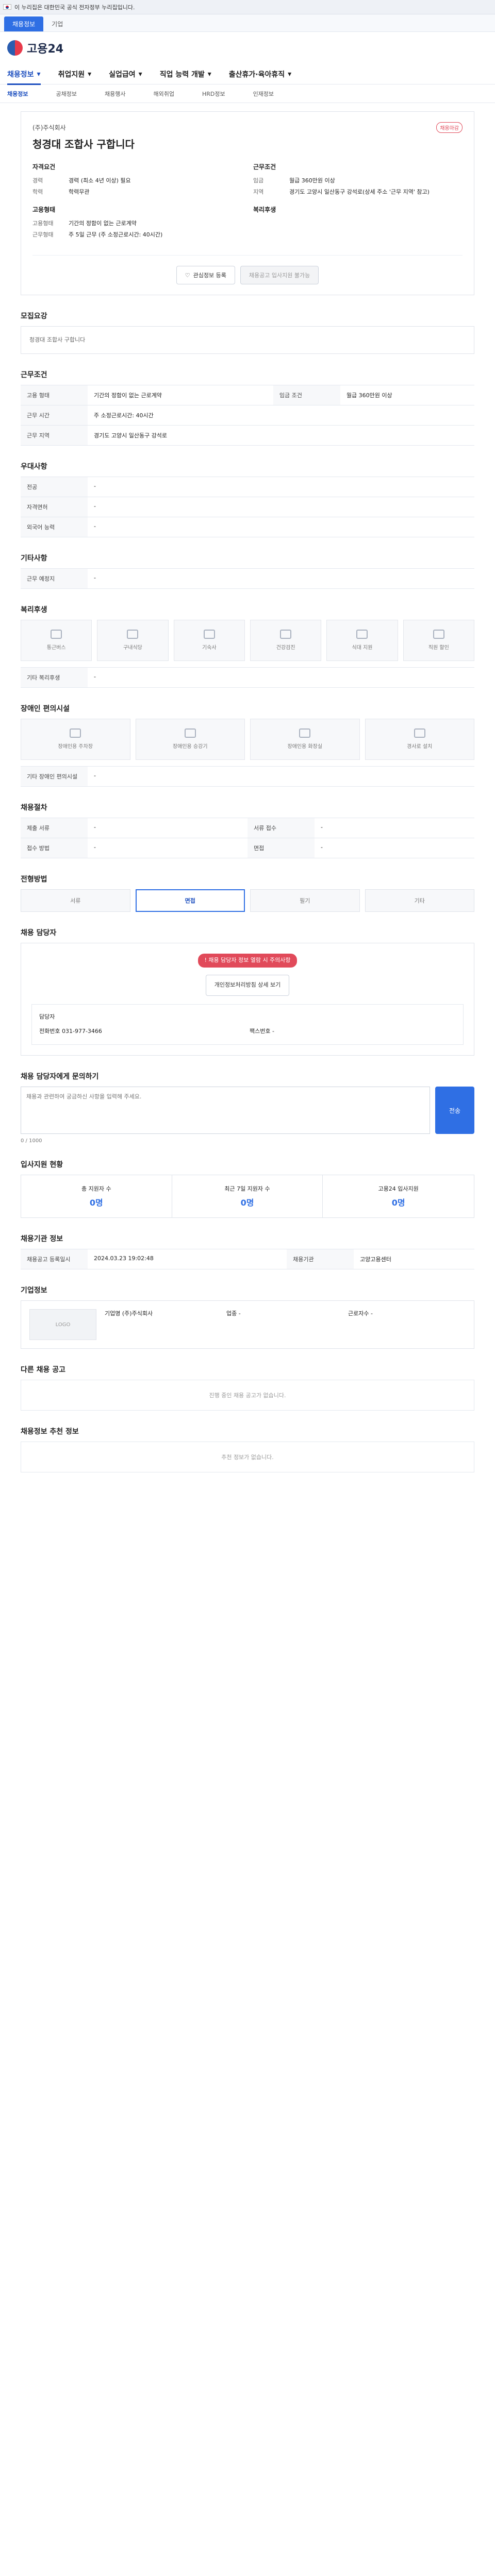  What do you see at coordinates (247, 571) in the screenshot?
I see `extra-section: 기타사항 근무 예정지 -` at bounding box center [247, 571].